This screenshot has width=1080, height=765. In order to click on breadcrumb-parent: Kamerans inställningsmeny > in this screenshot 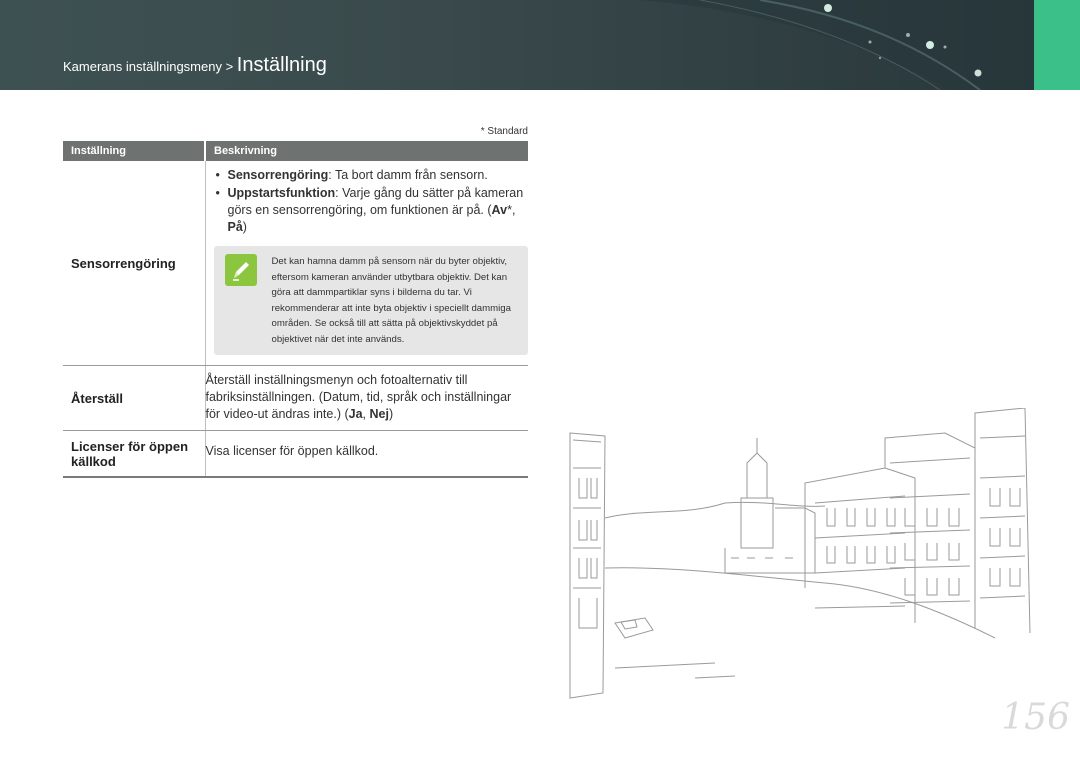, I will do `click(150, 66)`.